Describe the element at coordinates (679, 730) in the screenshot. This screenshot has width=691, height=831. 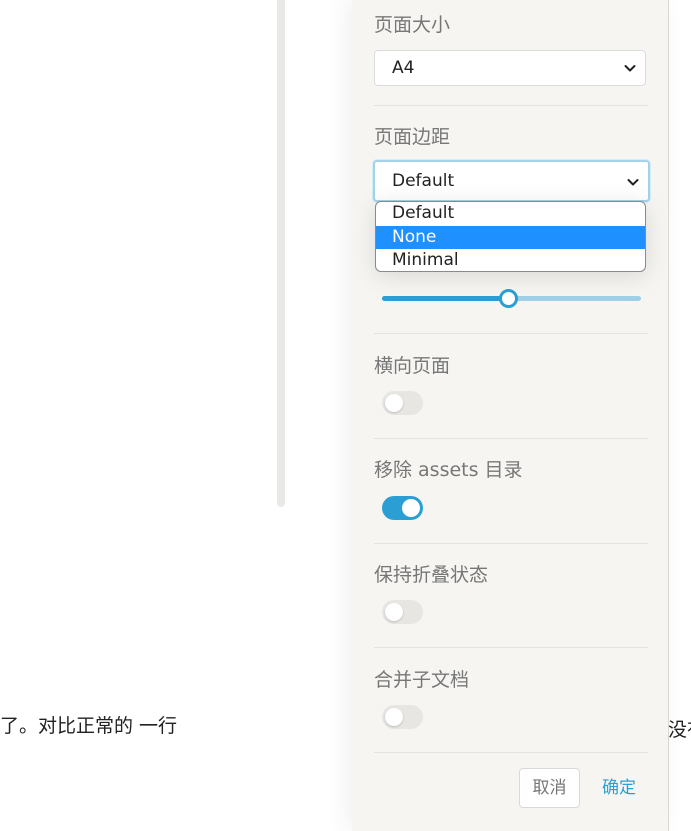
I see `document-text-fragment-right: 没有` at that location.